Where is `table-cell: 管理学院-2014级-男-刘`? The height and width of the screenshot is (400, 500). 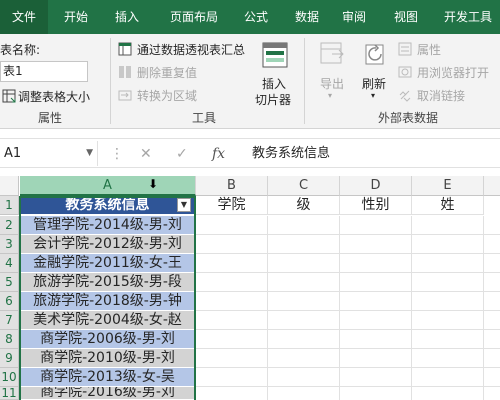
table-cell: 管理学院-2014级-男-刘 is located at coordinates (107, 225).